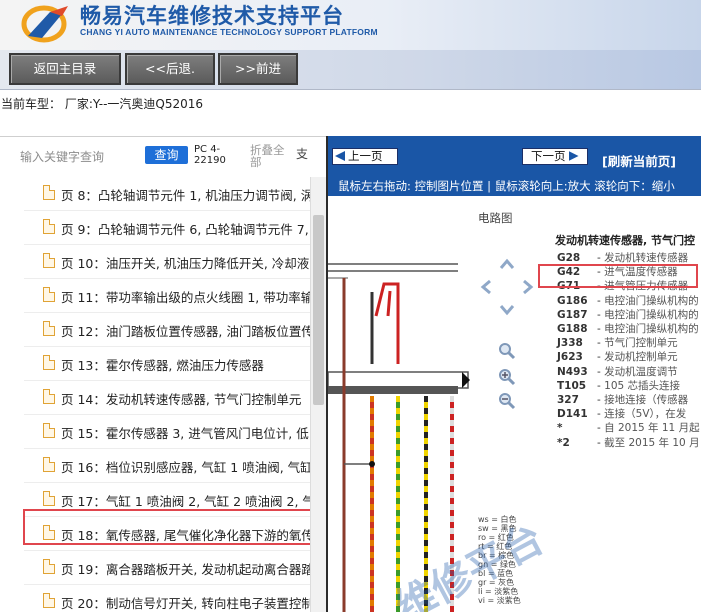 The height and width of the screenshot is (612, 701). I want to click on list-item-label: 页 14：发动机转速传感器, 节气门控制单元, so click(181, 399).